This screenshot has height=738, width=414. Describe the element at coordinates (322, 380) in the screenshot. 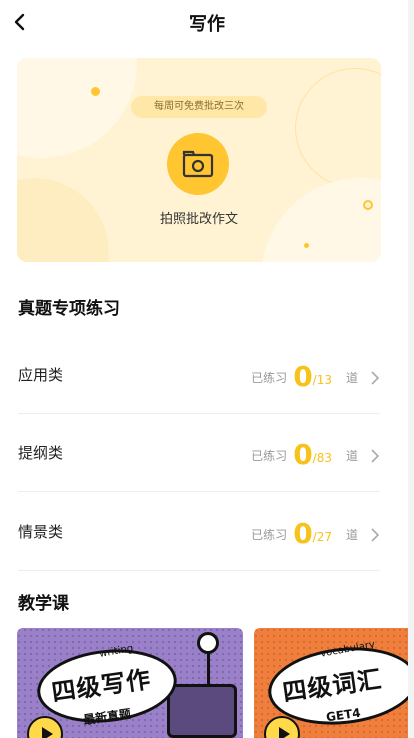

I see `total-count: /13` at that location.